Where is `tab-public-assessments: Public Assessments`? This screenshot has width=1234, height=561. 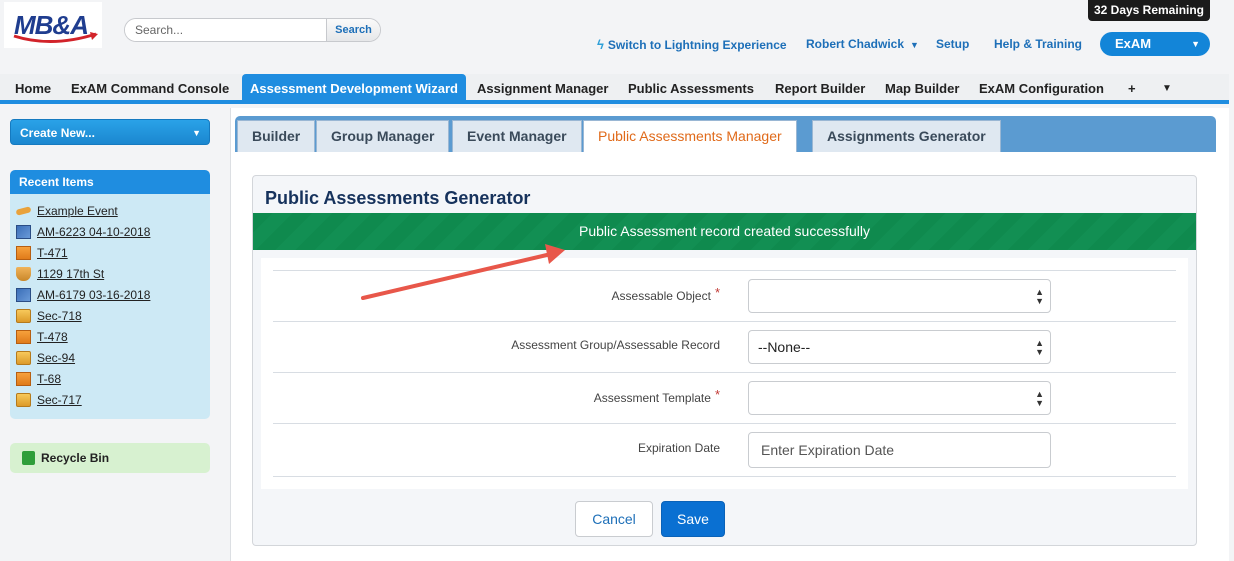
tab-public-assessments: Public Assessments is located at coordinates (691, 89).